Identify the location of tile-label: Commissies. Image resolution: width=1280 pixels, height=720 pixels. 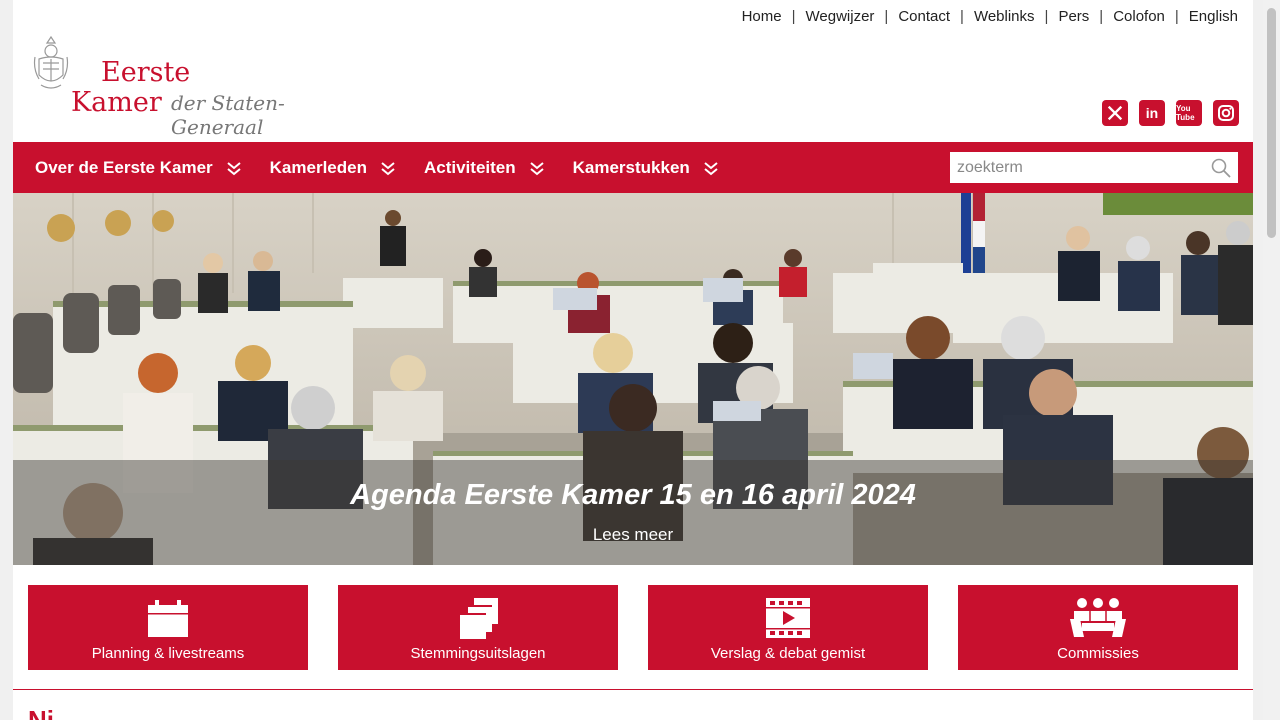
(1098, 653).